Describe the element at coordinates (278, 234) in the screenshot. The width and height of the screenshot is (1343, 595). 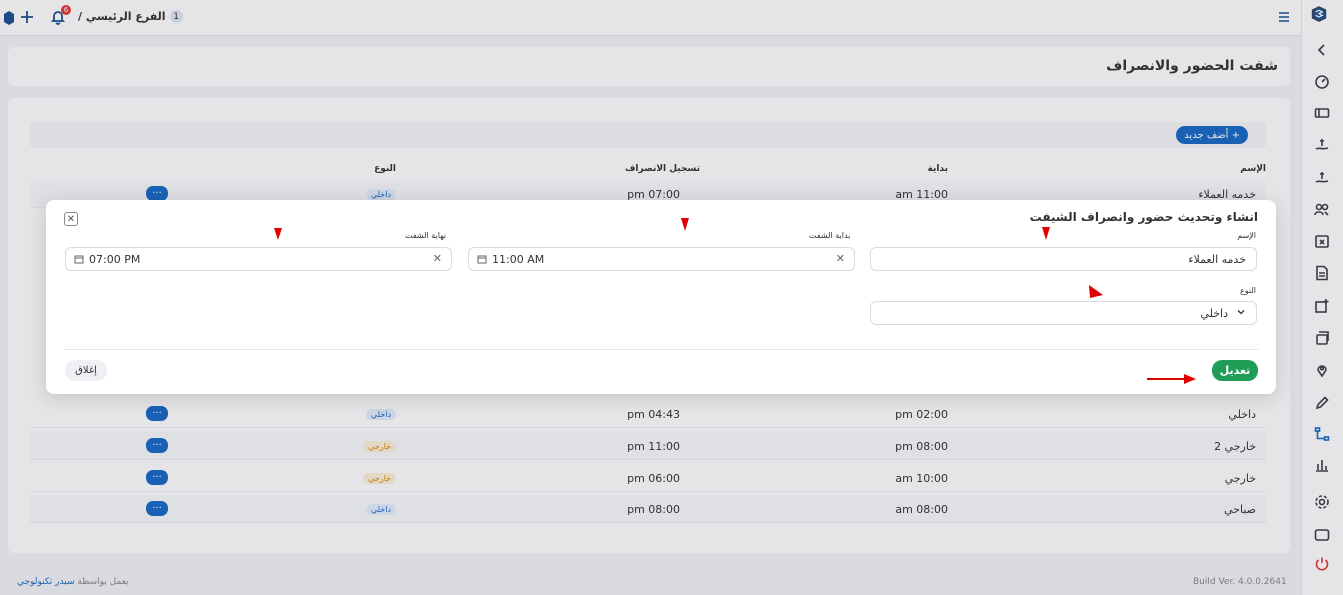
I see `annotation-arrow-end` at that location.